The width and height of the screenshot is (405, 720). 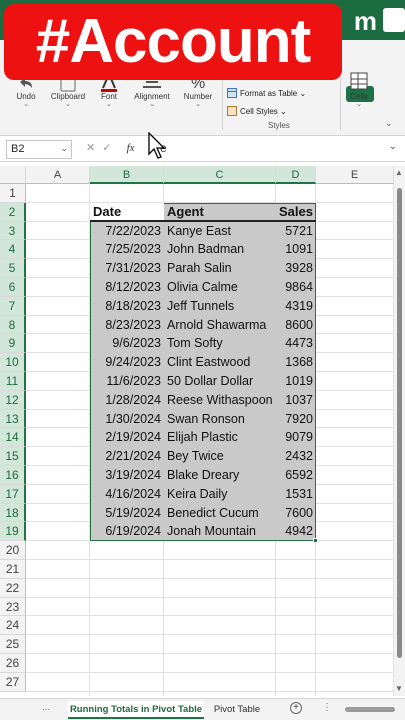 What do you see at coordinates (273, 93) in the screenshot?
I see `format-as-table-button: Format as Table ⌄` at bounding box center [273, 93].